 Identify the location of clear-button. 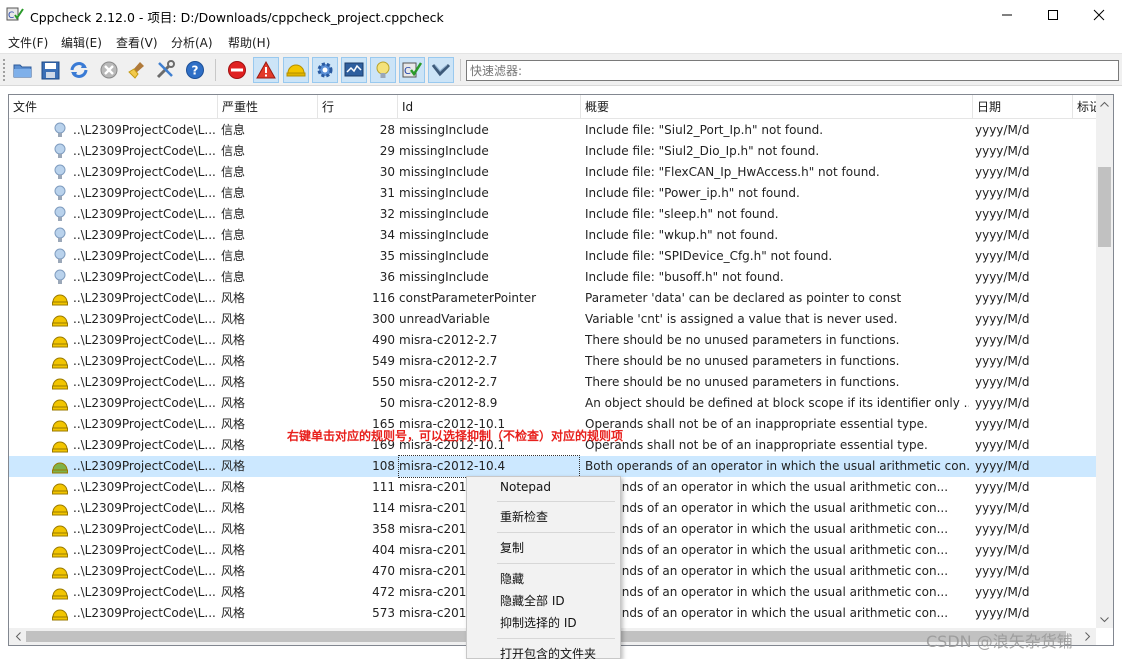
(137, 70).